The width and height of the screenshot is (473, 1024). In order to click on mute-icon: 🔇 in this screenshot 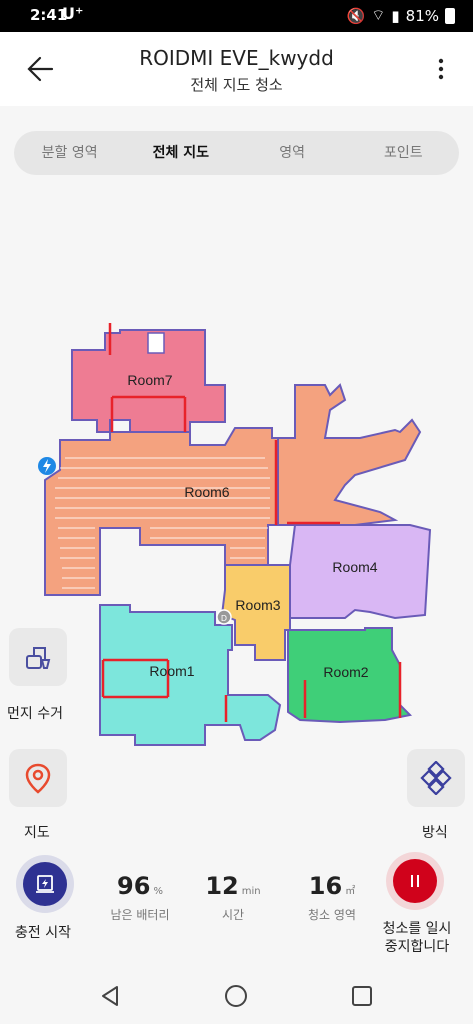, I will do `click(356, 15)`.